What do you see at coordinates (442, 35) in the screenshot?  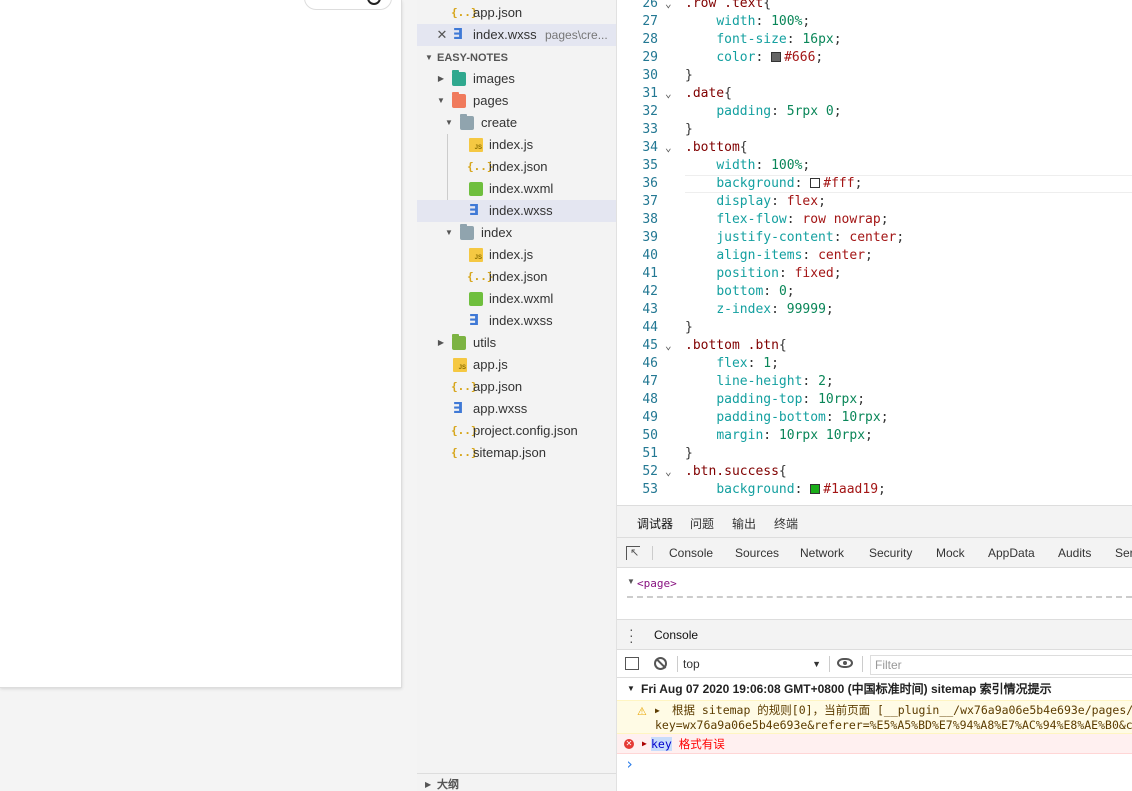 I see `close-icon: ✕` at bounding box center [442, 35].